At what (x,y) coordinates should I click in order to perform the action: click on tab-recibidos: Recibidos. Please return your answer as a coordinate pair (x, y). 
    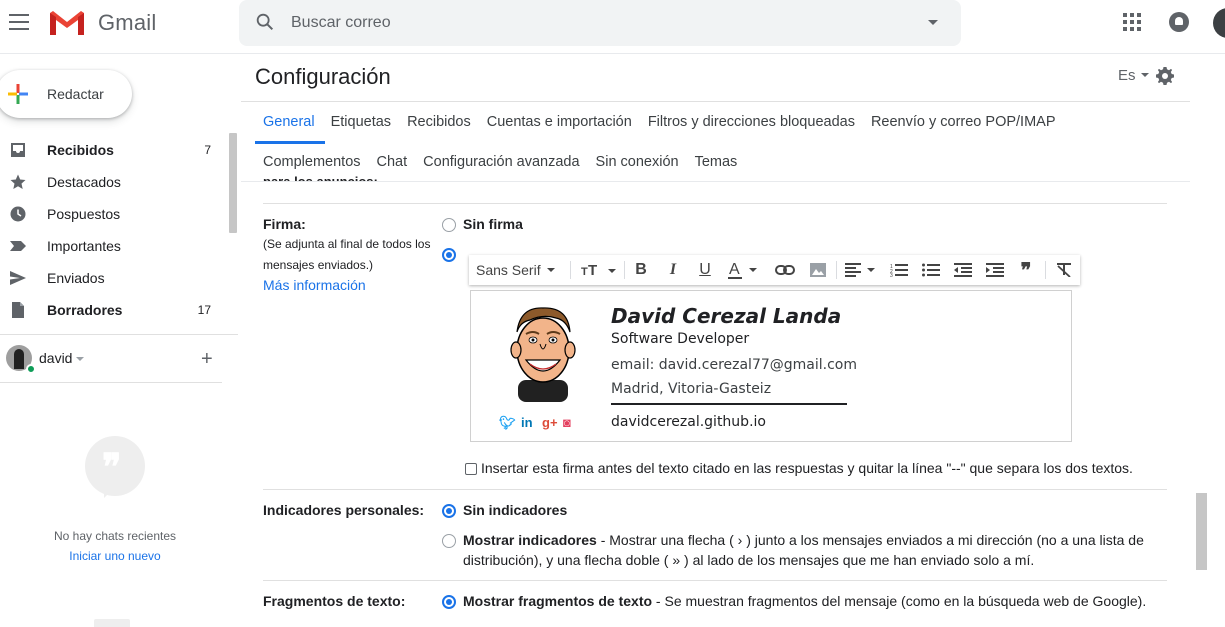
    Looking at the image, I should click on (439, 126).